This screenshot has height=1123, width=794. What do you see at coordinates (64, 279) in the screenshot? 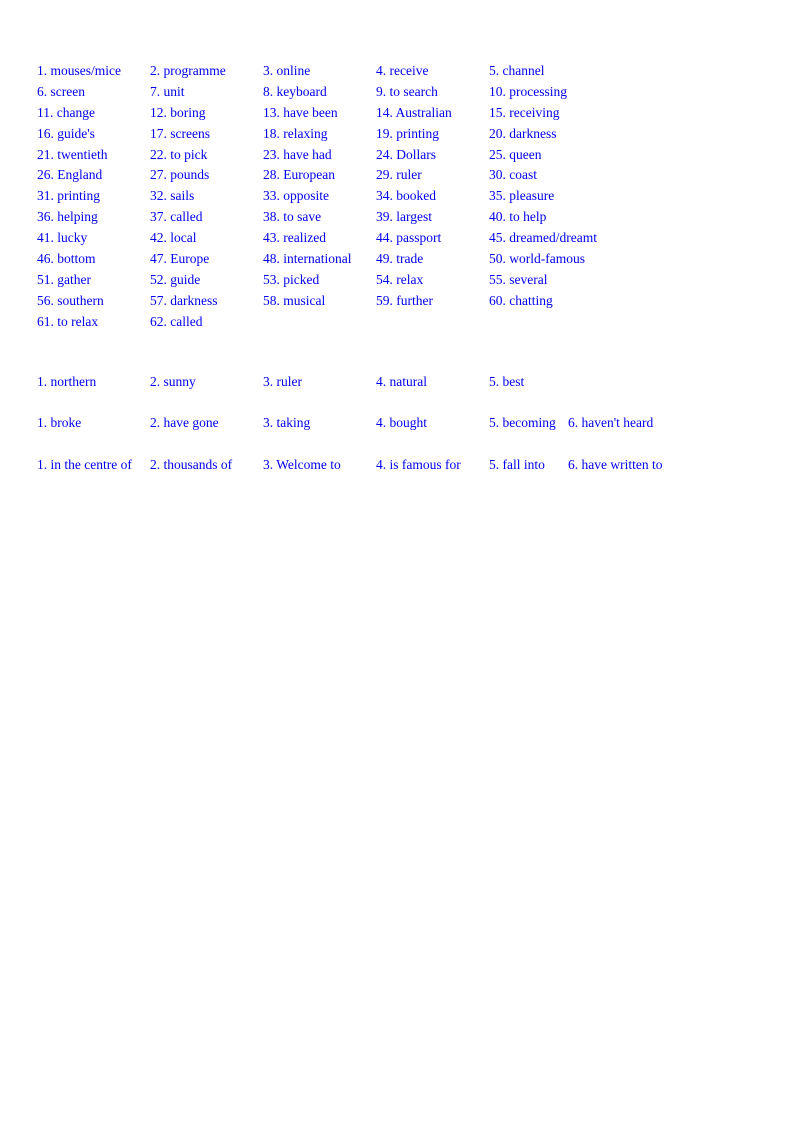
I see `answer-item: 51. gather` at bounding box center [64, 279].